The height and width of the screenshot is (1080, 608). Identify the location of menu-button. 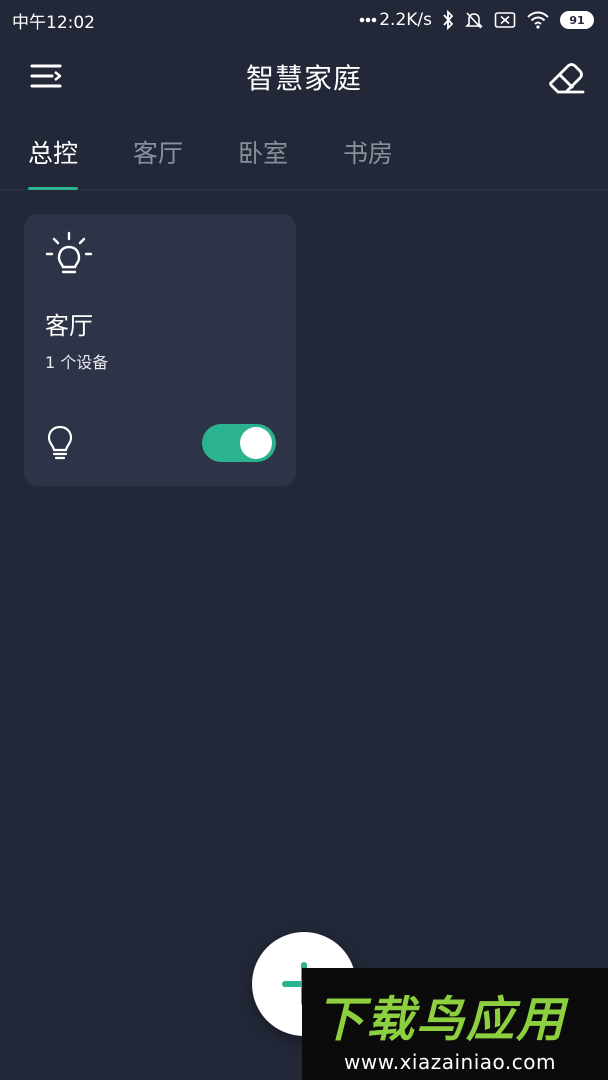
(46, 77).